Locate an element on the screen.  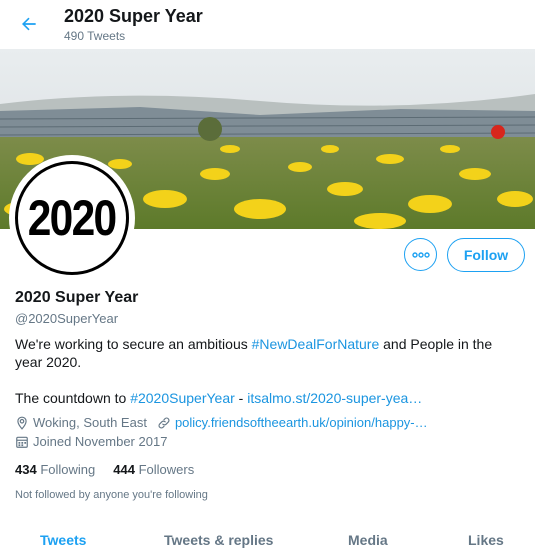
avatar-text: 2020 is located at coordinates (72, 218).